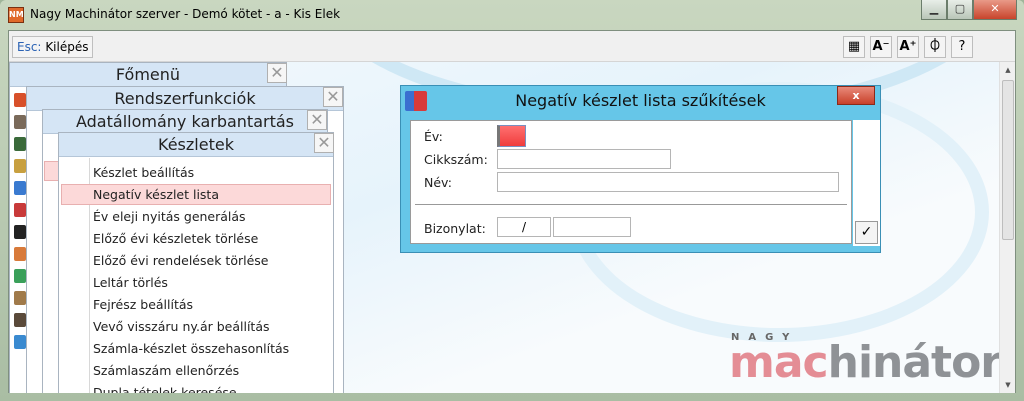 Image resolution: width=1024 pixels, height=401 pixels. Describe the element at coordinates (881, 47) in the screenshot. I see `font-decrease-icon: A⁻` at that location.